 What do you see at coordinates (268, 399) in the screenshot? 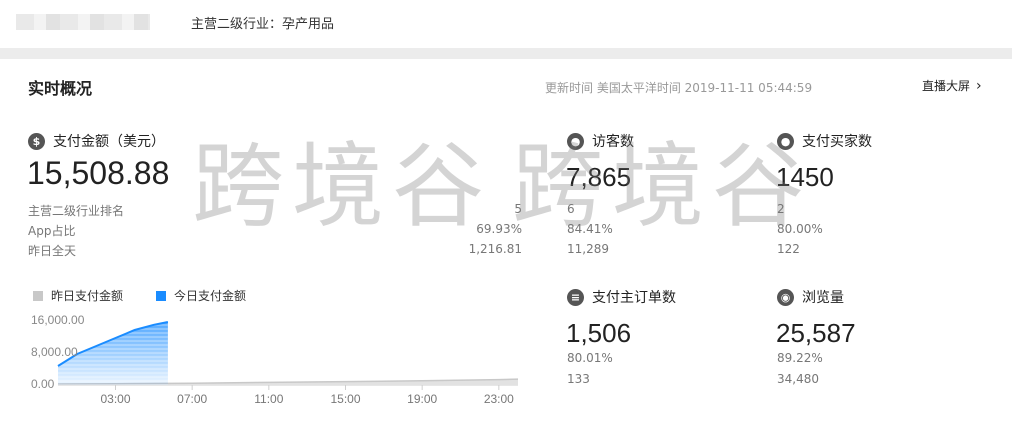
I see `x-tick-label: 11:00` at bounding box center [268, 399].